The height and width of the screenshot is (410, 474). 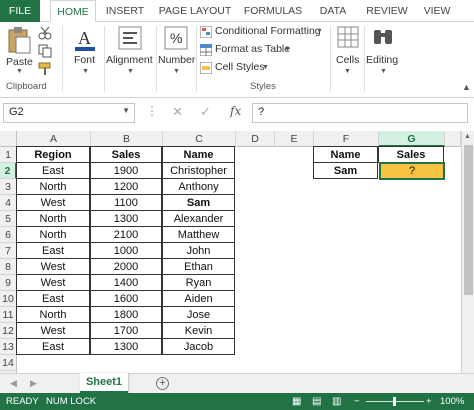 What do you see at coordinates (316, 401) in the screenshot?
I see `page-layout-view-icon: ▤` at bounding box center [316, 401].